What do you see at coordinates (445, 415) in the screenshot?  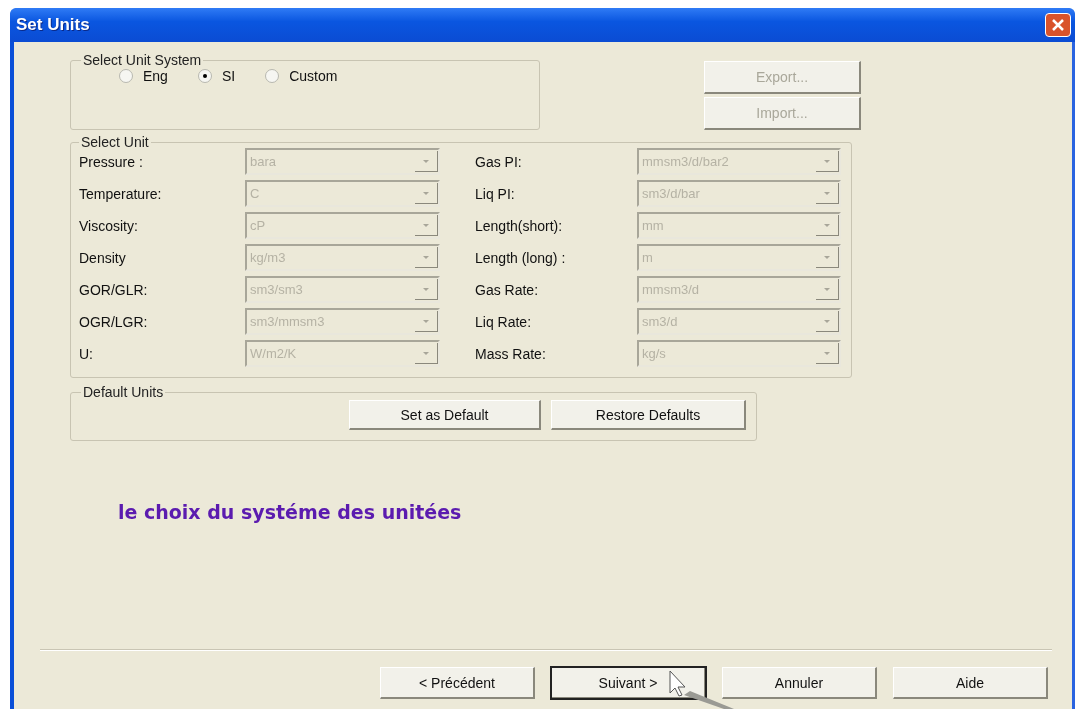 I see `default-button: Set as Default` at bounding box center [445, 415].